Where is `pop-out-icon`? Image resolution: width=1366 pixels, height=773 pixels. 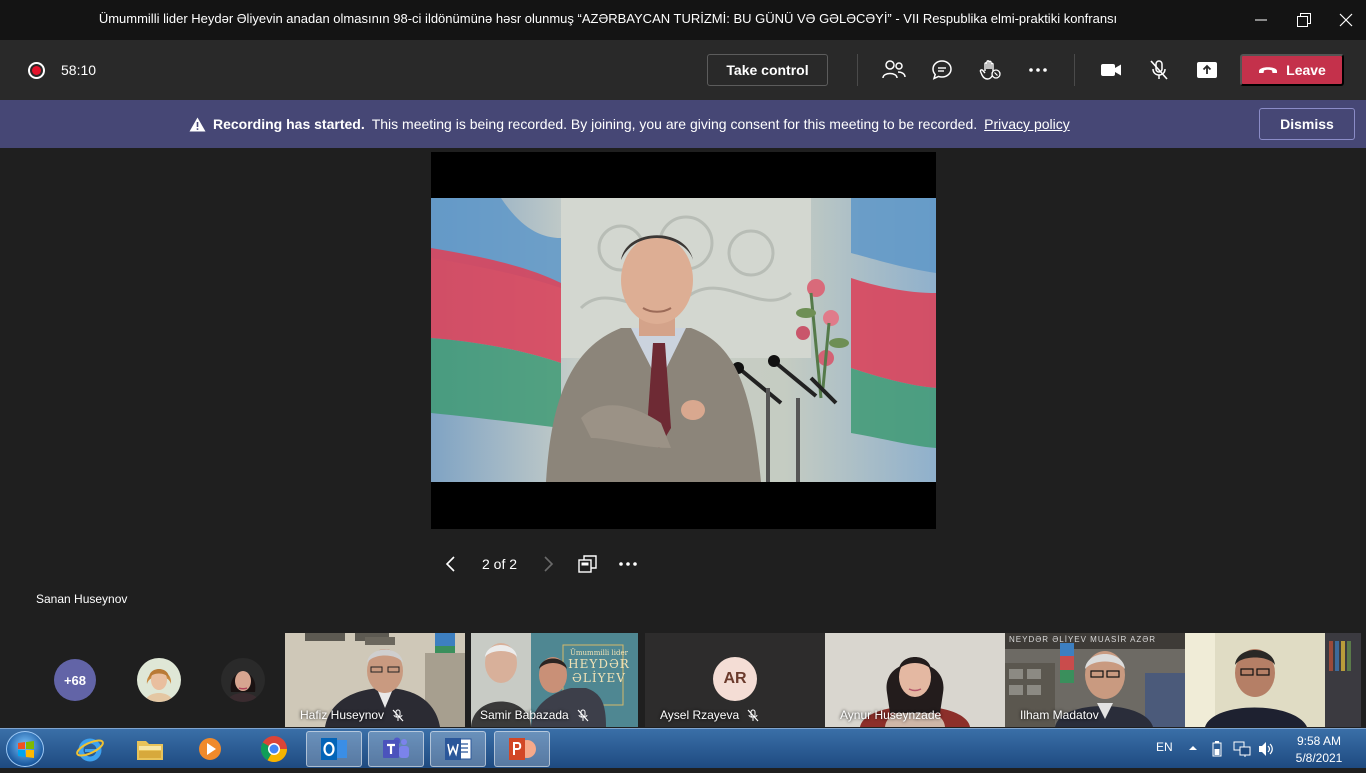 pop-out-icon is located at coordinates (587, 564).